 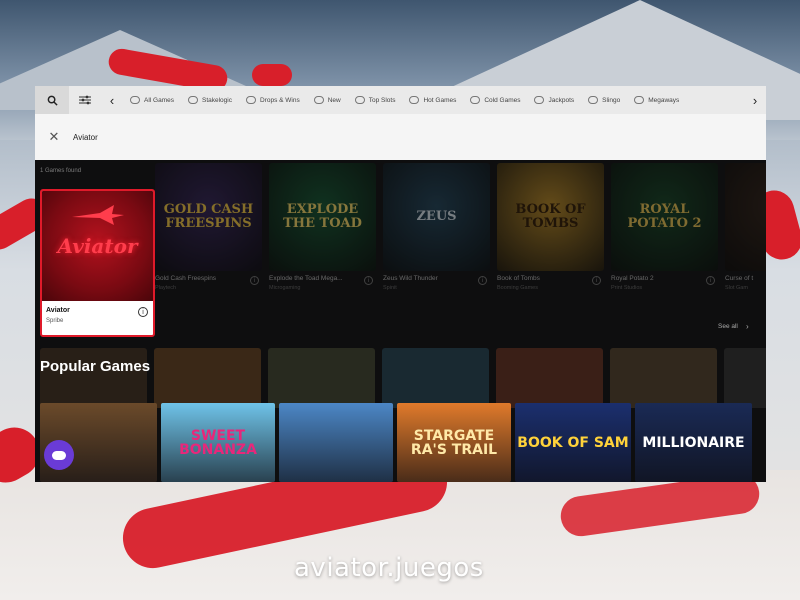 I want to click on chat-button, so click(x=59, y=455).